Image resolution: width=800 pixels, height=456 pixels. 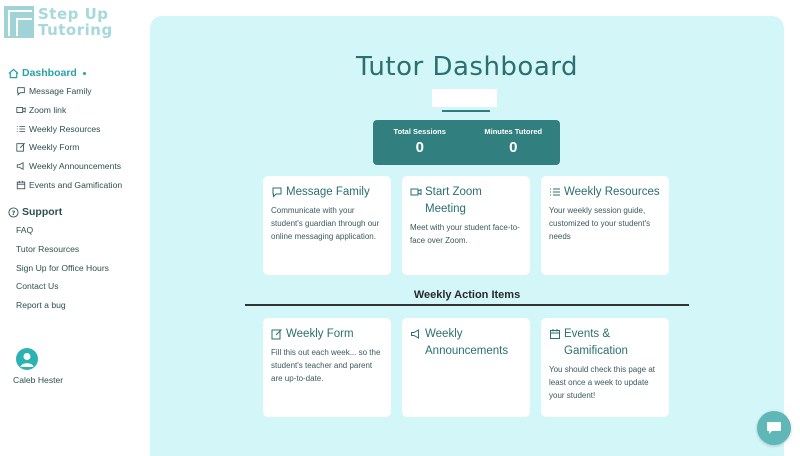 What do you see at coordinates (467, 342) in the screenshot?
I see `card-title: Weekly Announcements` at bounding box center [467, 342].